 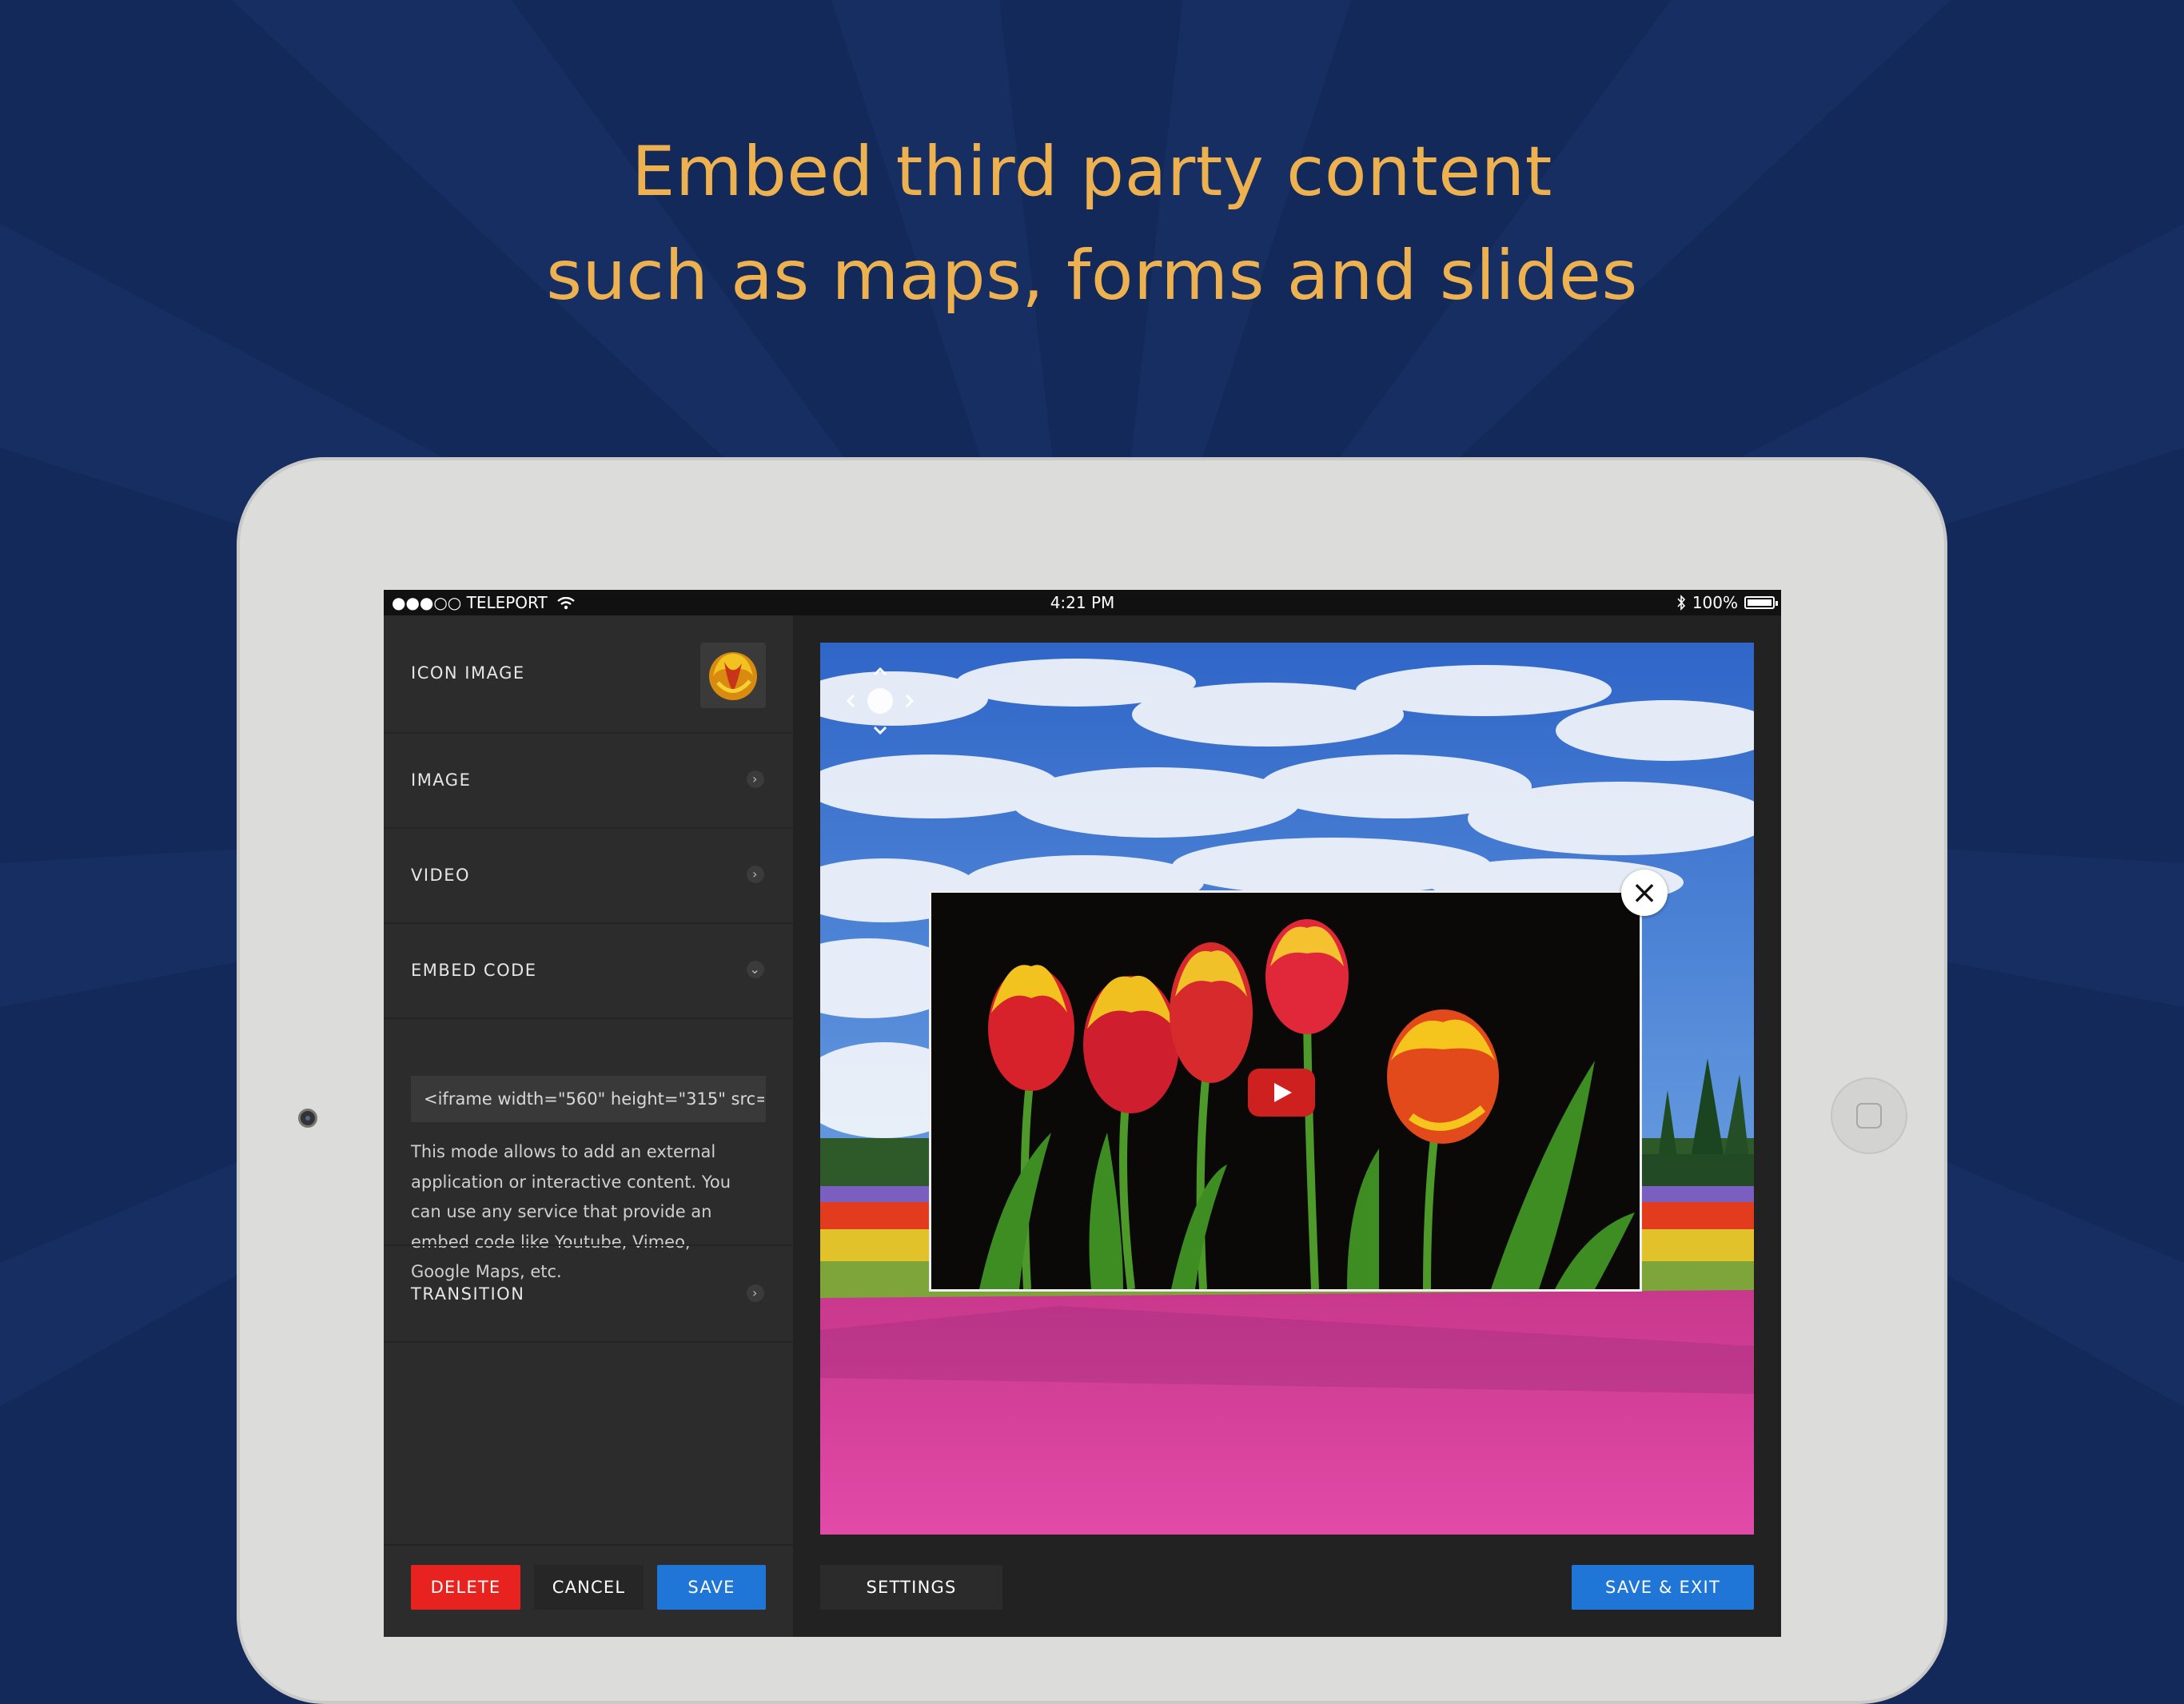 What do you see at coordinates (1281, 1093) in the screenshot?
I see `play-icon` at bounding box center [1281, 1093].